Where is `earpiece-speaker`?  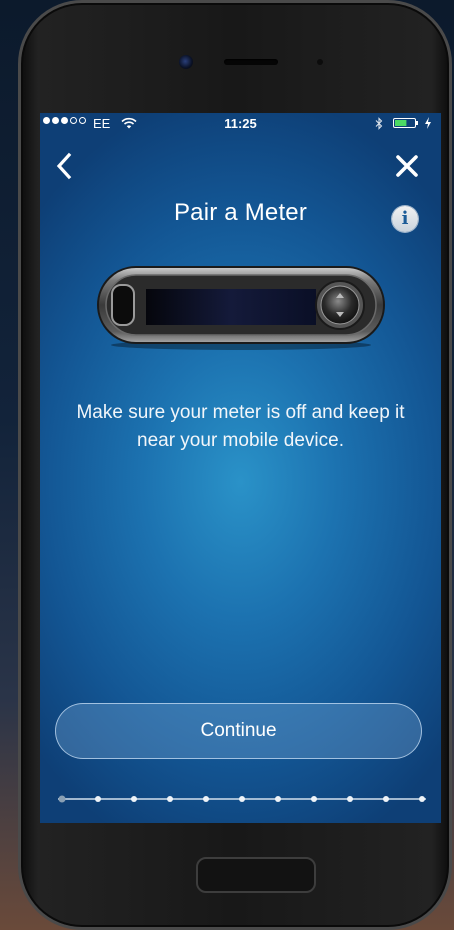
earpiece-speaker is located at coordinates (251, 62).